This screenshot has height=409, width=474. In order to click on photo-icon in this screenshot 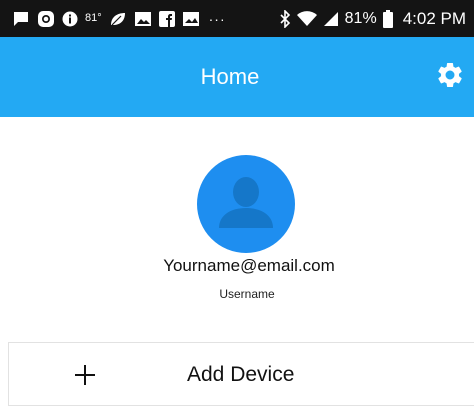, I will do `click(191, 19)`.